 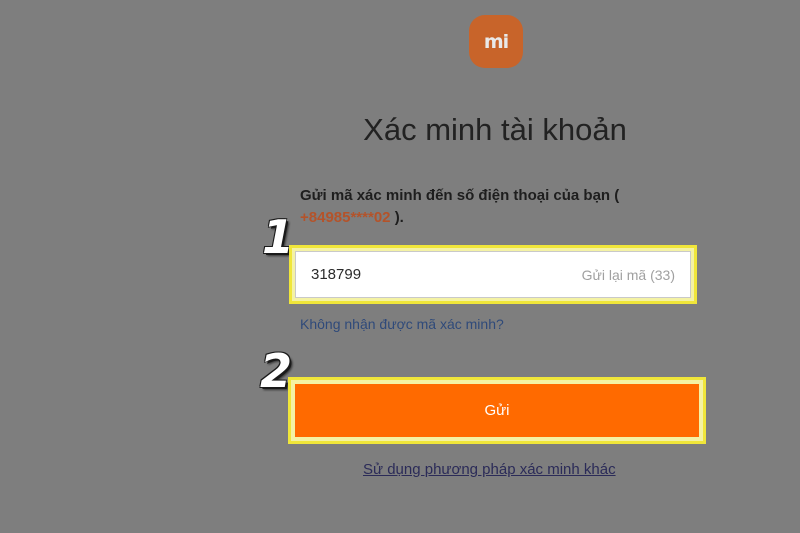 I want to click on mi-logo: mi, so click(x=496, y=41).